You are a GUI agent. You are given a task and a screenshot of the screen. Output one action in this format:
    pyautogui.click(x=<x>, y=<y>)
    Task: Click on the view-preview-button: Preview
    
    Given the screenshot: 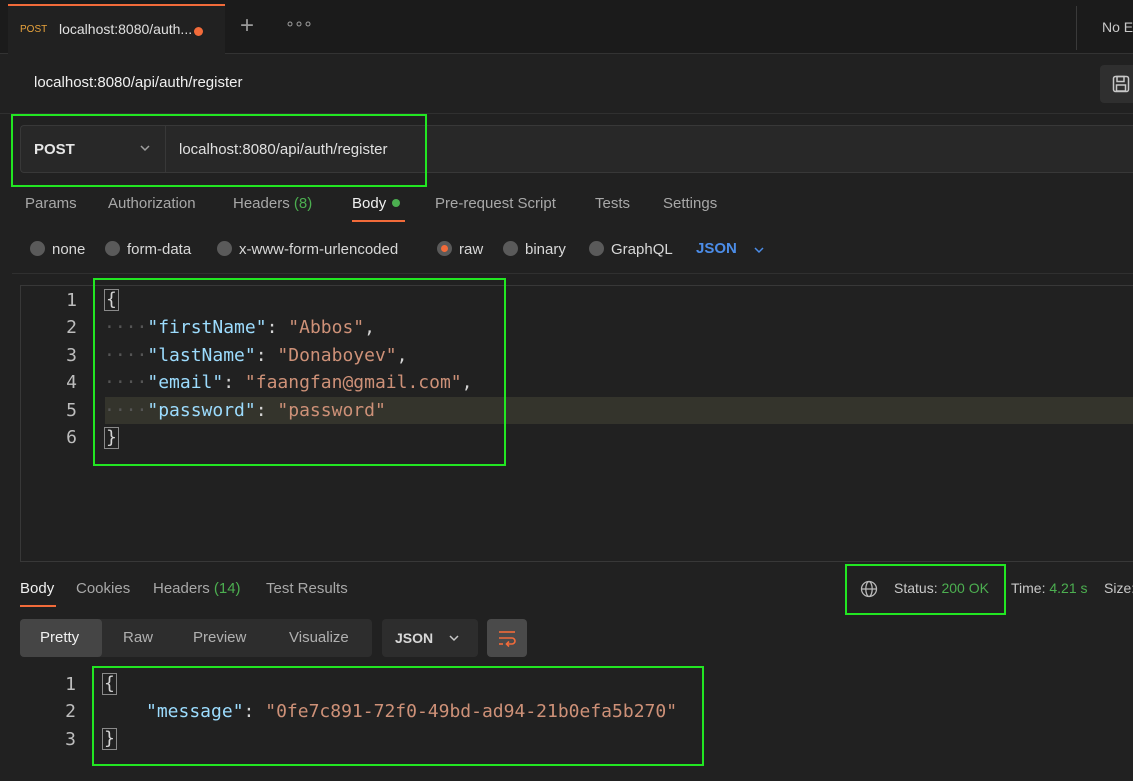 What is the action you would take?
    pyautogui.click(x=219, y=637)
    